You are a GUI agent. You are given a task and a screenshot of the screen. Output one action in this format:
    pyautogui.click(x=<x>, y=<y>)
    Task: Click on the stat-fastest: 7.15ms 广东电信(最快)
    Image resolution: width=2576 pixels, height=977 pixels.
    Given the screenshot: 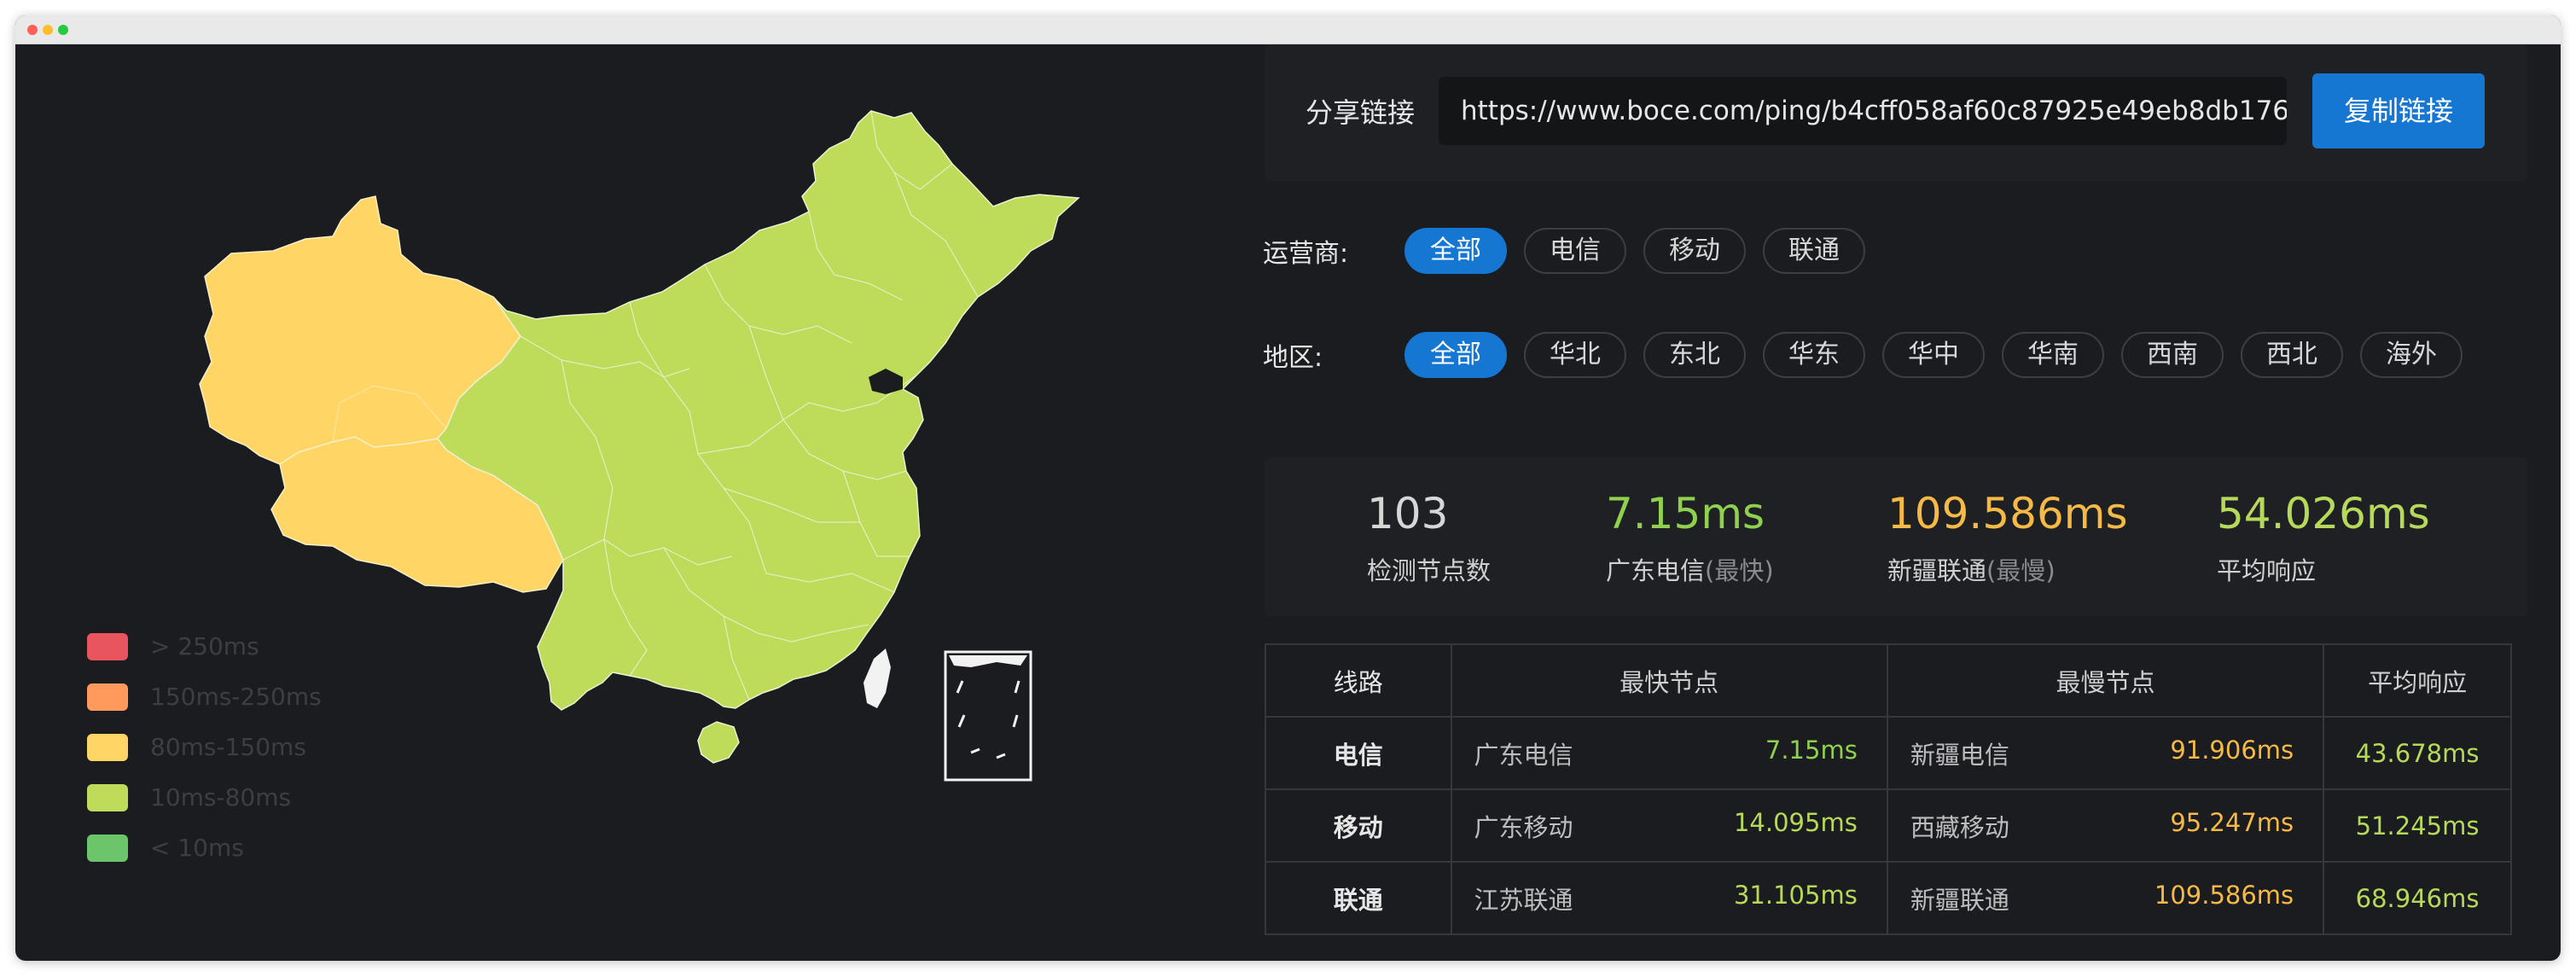 What is the action you would take?
    pyautogui.click(x=1690, y=537)
    